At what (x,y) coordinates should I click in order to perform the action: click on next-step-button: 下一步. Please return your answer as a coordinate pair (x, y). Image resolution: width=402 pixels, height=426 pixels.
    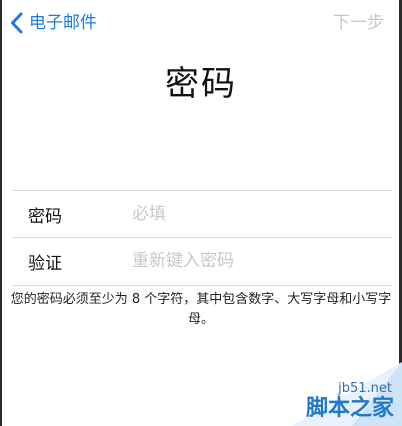
    Looking at the image, I should click on (358, 23).